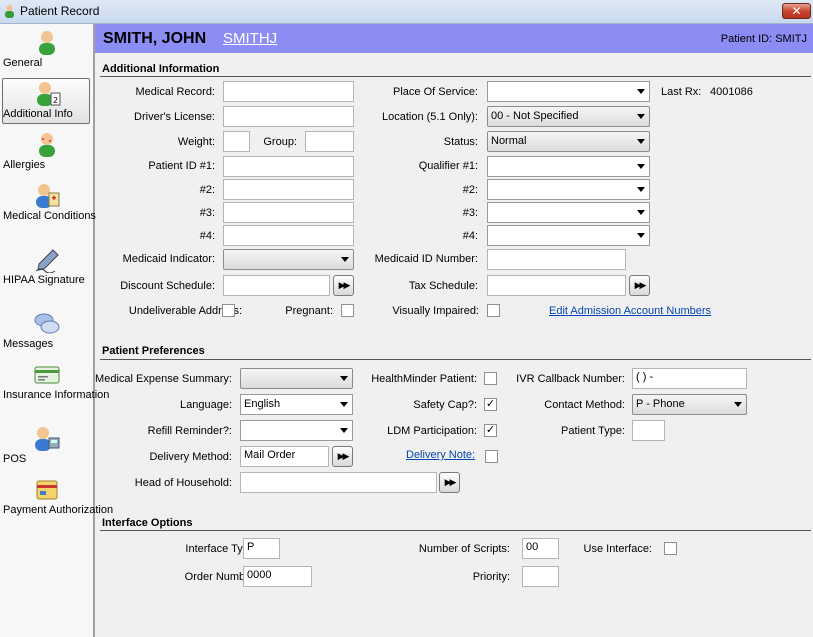  I want to click on safety-cap-checkbox: ✓, so click(490, 404).